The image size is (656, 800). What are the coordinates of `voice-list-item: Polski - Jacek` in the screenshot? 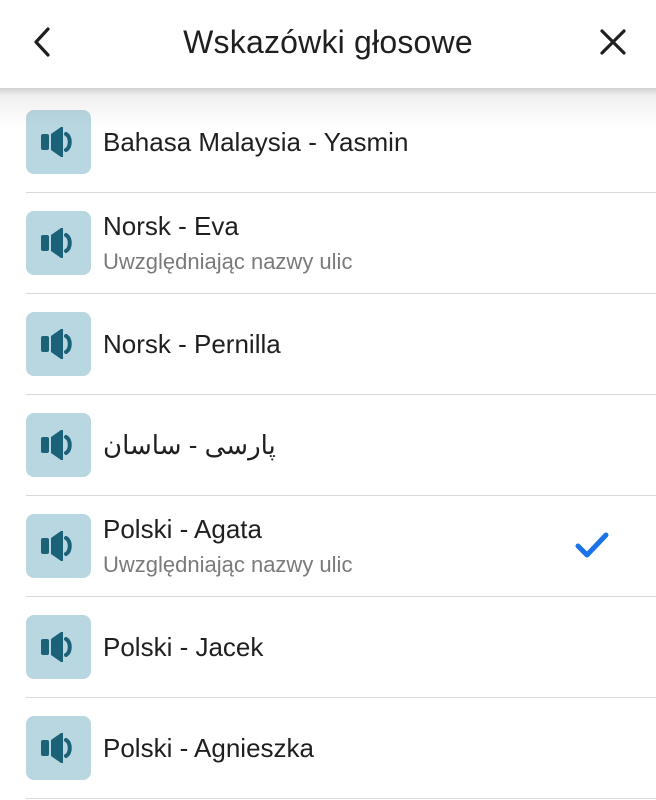 It's located at (328, 647).